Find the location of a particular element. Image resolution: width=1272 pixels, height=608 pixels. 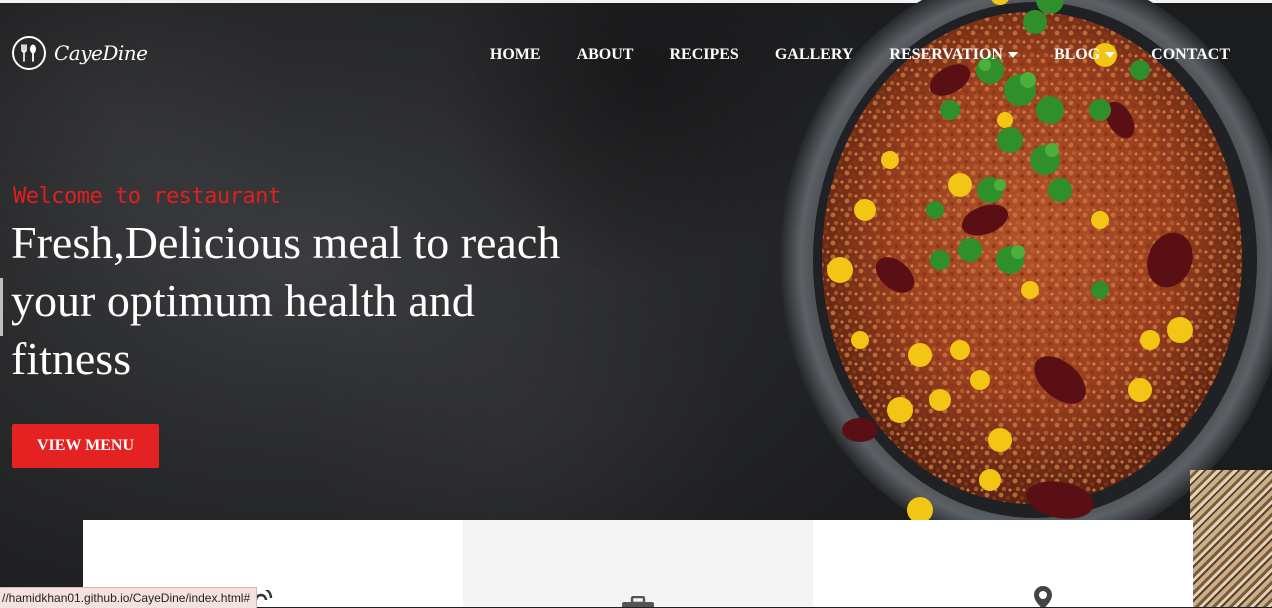

welcome-text: Welcome to restaurant is located at coordinates (147, 196).